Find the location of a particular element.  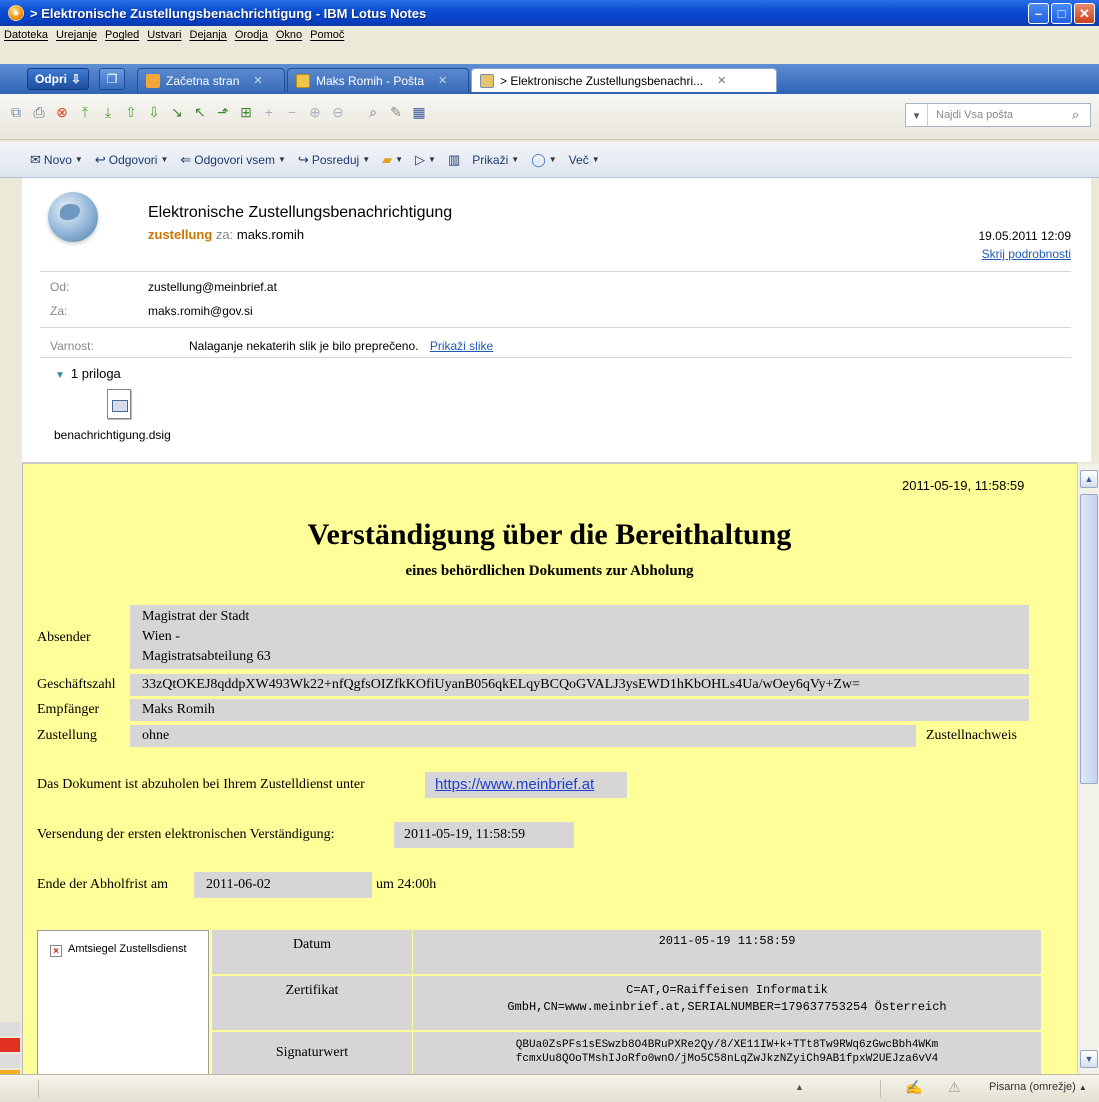

menu-datoteka: Datoteka is located at coordinates (26, 35).